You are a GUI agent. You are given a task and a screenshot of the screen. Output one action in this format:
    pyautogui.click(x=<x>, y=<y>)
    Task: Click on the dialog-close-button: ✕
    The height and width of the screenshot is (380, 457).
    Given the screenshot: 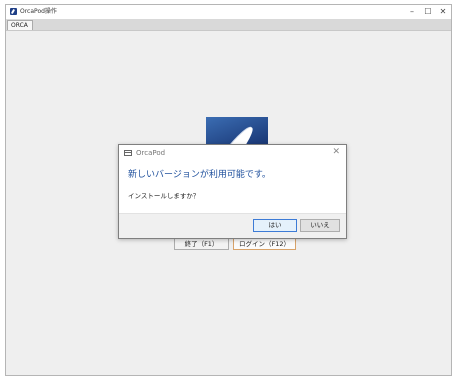 What is the action you would take?
    pyautogui.click(x=336, y=152)
    